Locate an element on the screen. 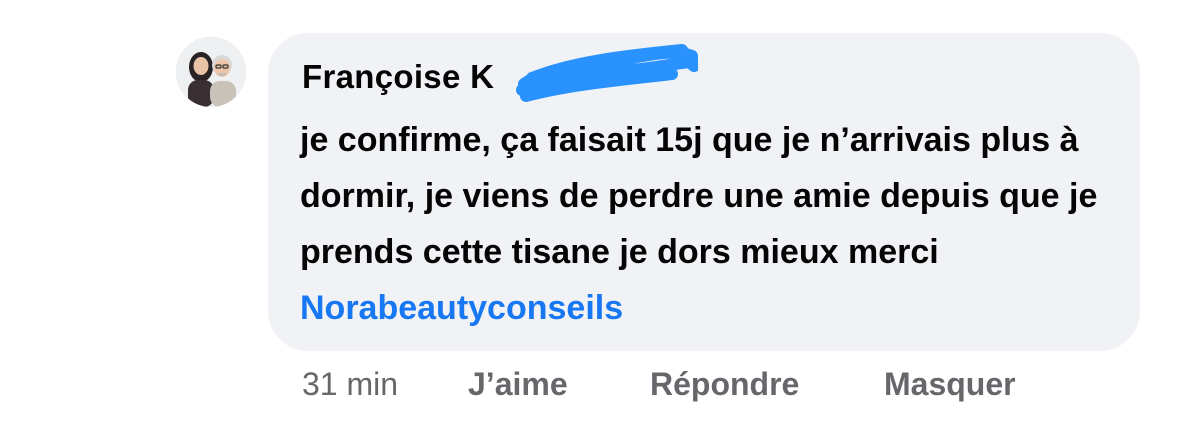 This screenshot has height=448, width=1179. comment-author: Françoise K is located at coordinates (398, 77).